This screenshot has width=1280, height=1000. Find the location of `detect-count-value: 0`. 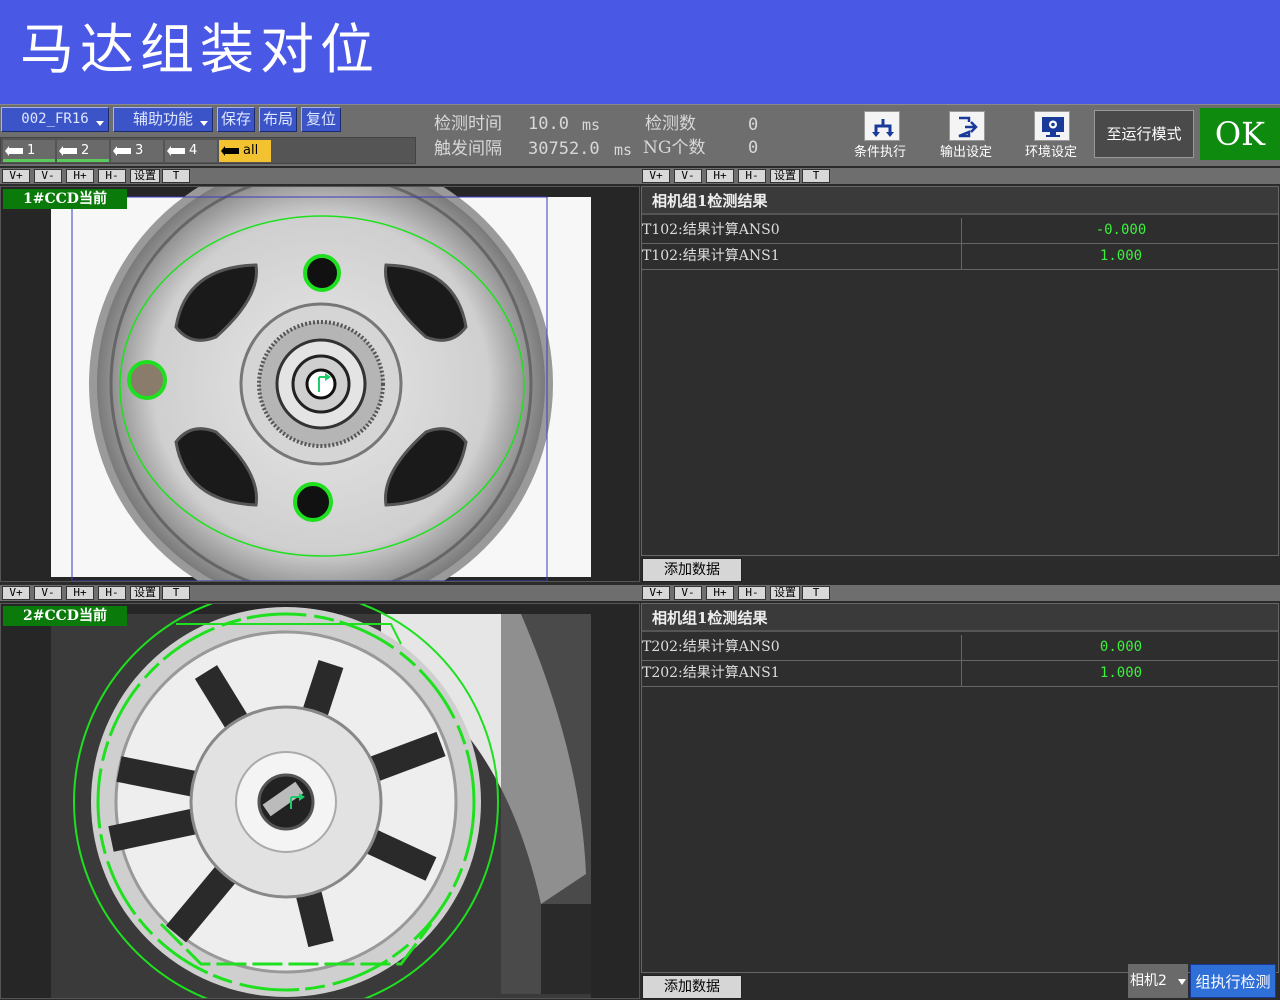

detect-count-value: 0 is located at coordinates (753, 125).